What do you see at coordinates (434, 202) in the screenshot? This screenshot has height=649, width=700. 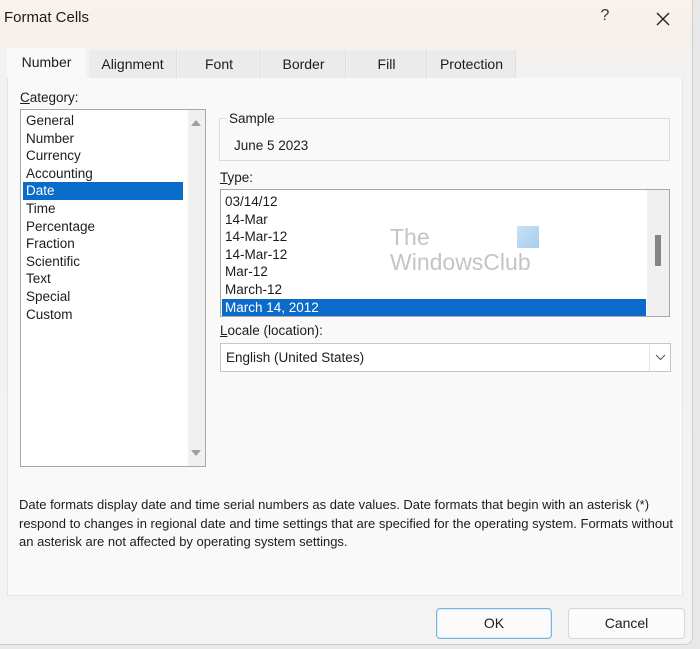 I see `type-item: 03/14/12` at bounding box center [434, 202].